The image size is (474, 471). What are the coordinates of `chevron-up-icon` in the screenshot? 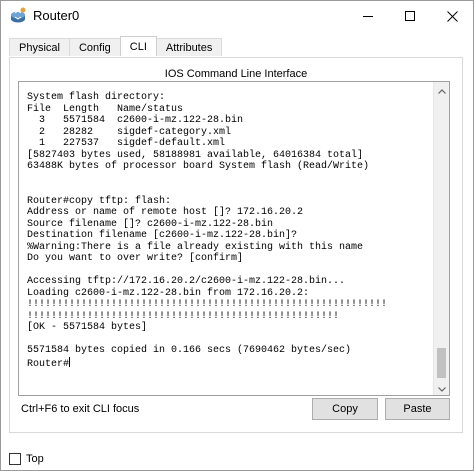 It's located at (441, 90).